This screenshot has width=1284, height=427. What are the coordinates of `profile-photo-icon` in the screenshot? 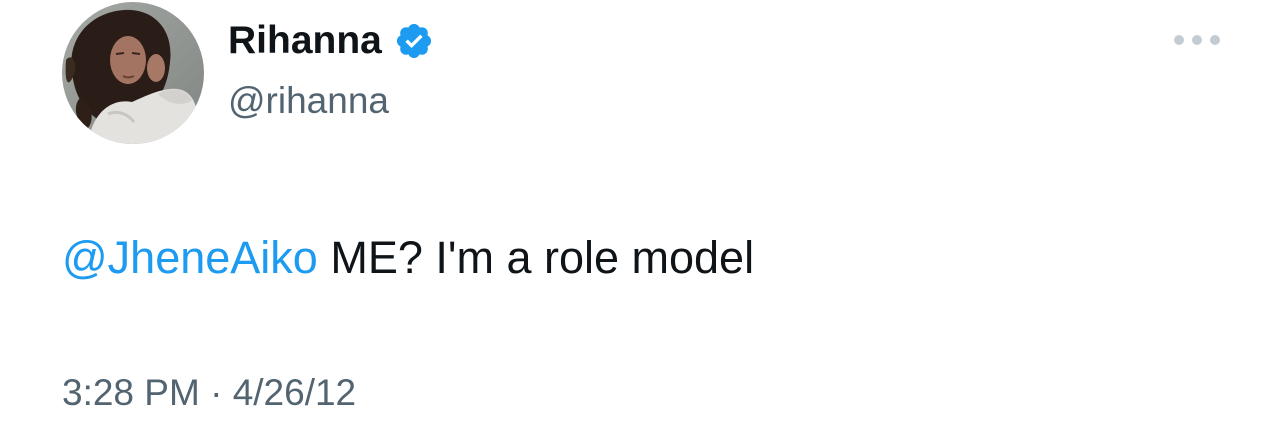 It's located at (133, 73).